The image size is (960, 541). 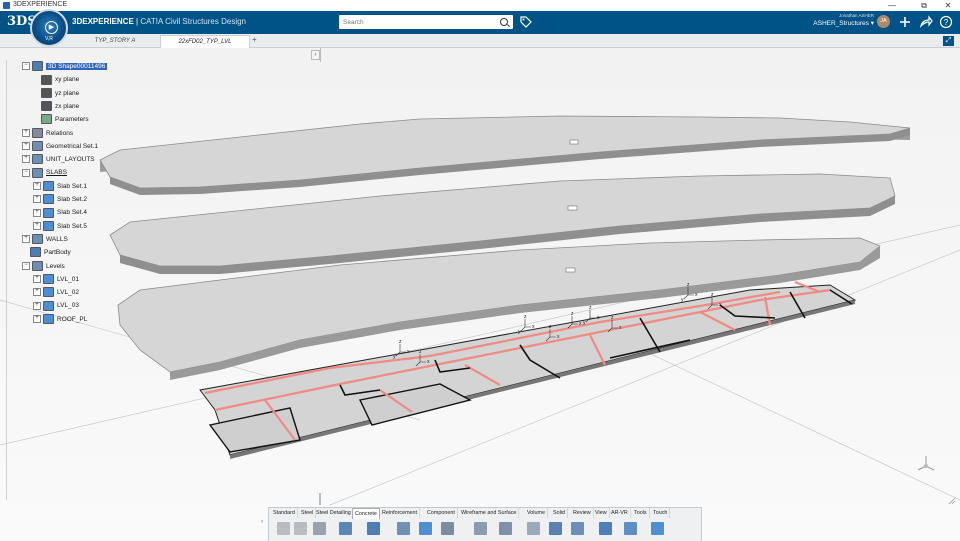 What do you see at coordinates (56, 93) in the screenshot?
I see `tree-node: yz plane` at bounding box center [56, 93].